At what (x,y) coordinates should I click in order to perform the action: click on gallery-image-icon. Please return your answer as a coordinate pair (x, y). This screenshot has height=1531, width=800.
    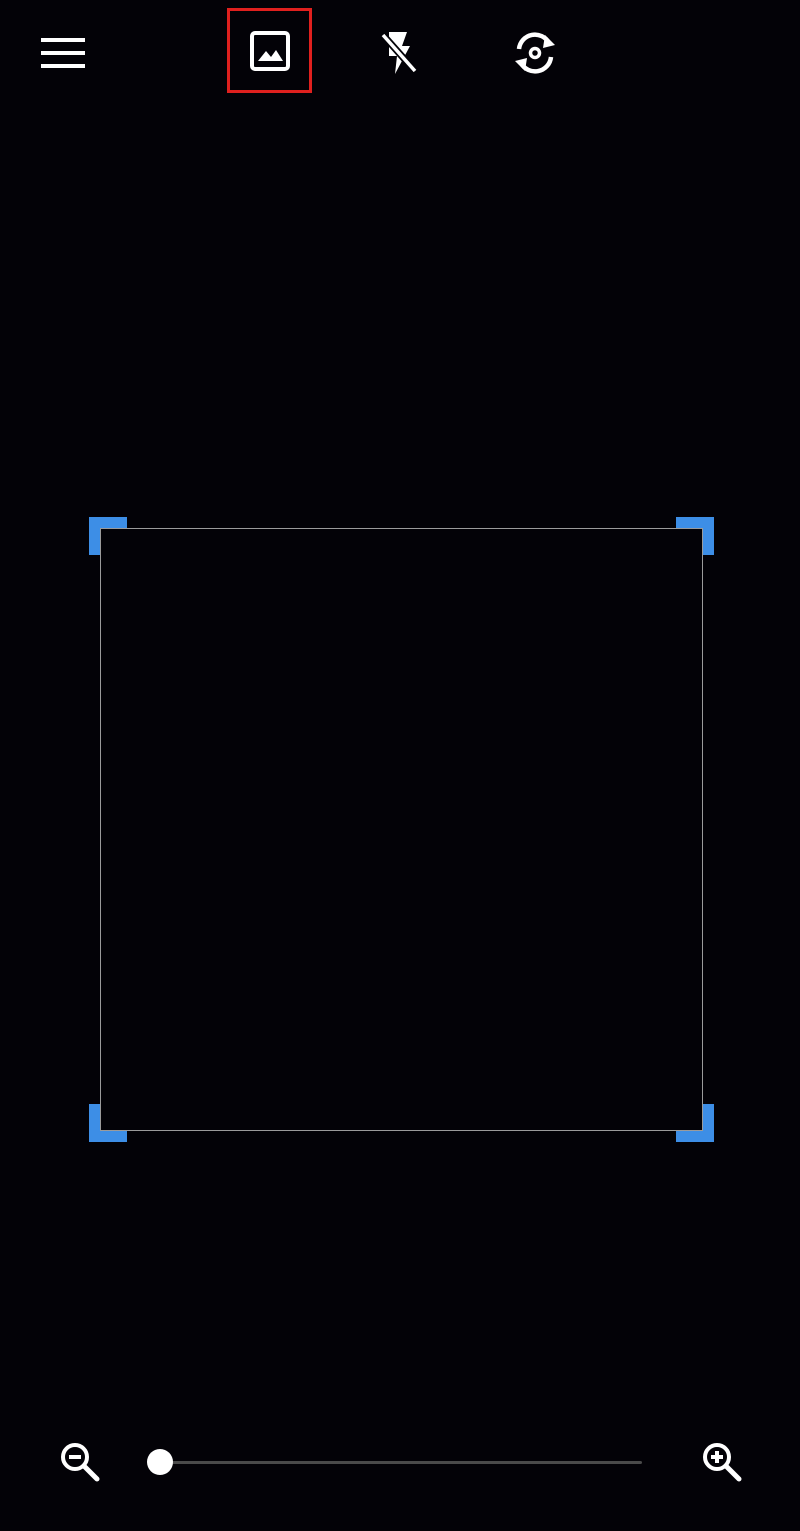
    Looking at the image, I should click on (269, 50).